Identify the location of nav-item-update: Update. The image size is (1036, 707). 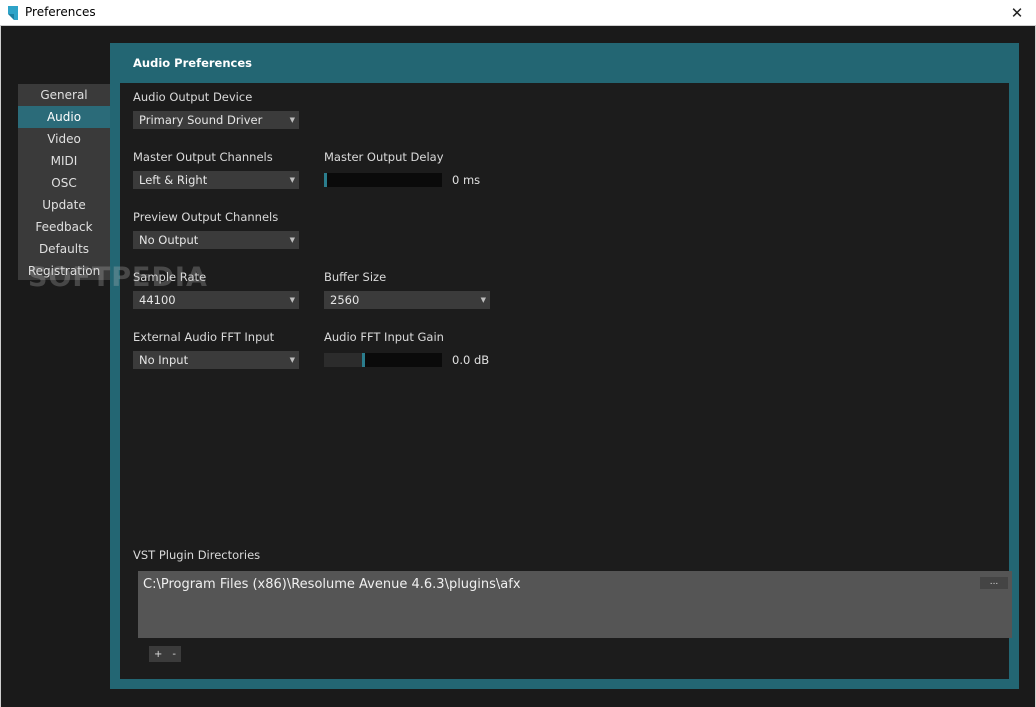
(64, 205).